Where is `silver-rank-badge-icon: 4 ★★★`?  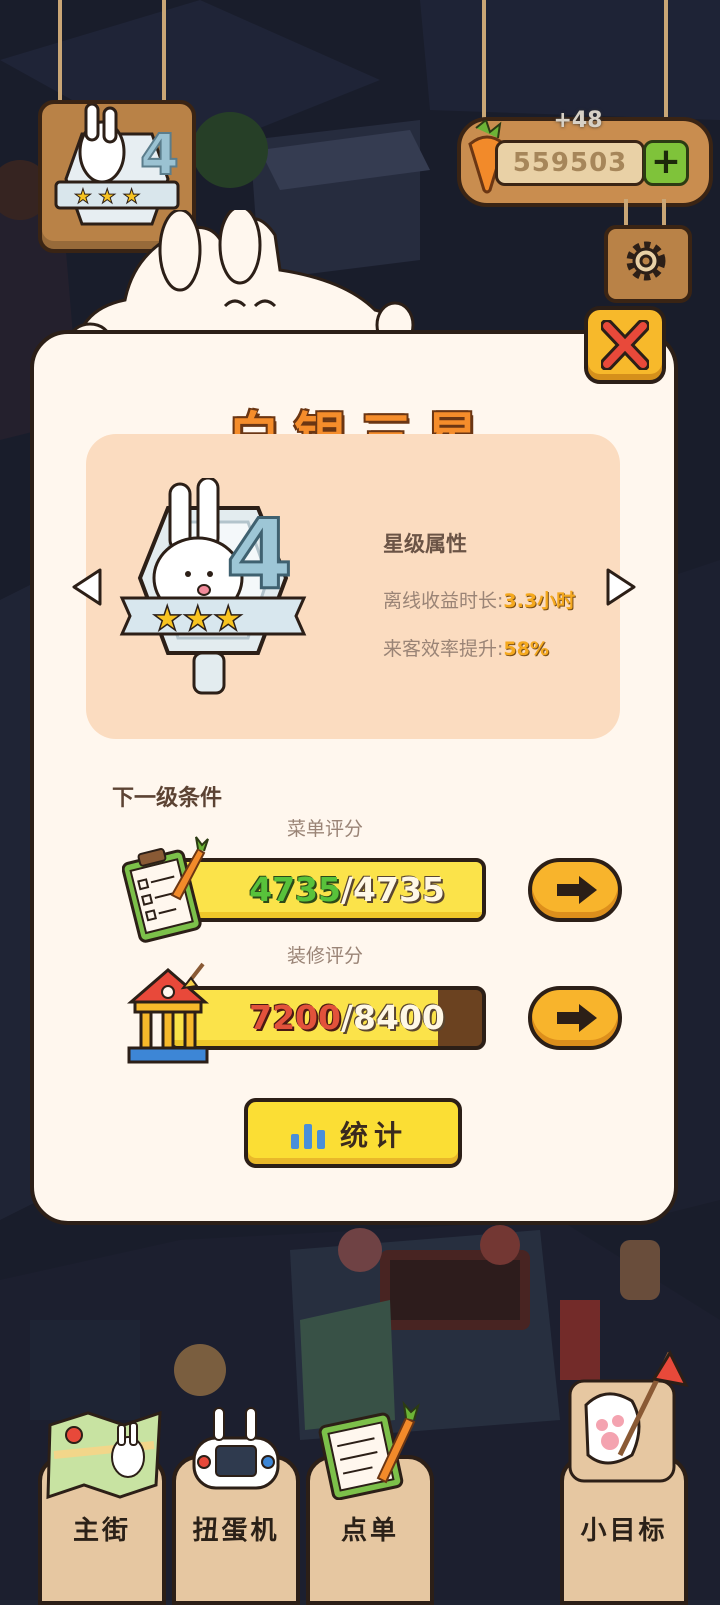 silver-rank-badge-icon: 4 ★★★ is located at coordinates (213, 586).